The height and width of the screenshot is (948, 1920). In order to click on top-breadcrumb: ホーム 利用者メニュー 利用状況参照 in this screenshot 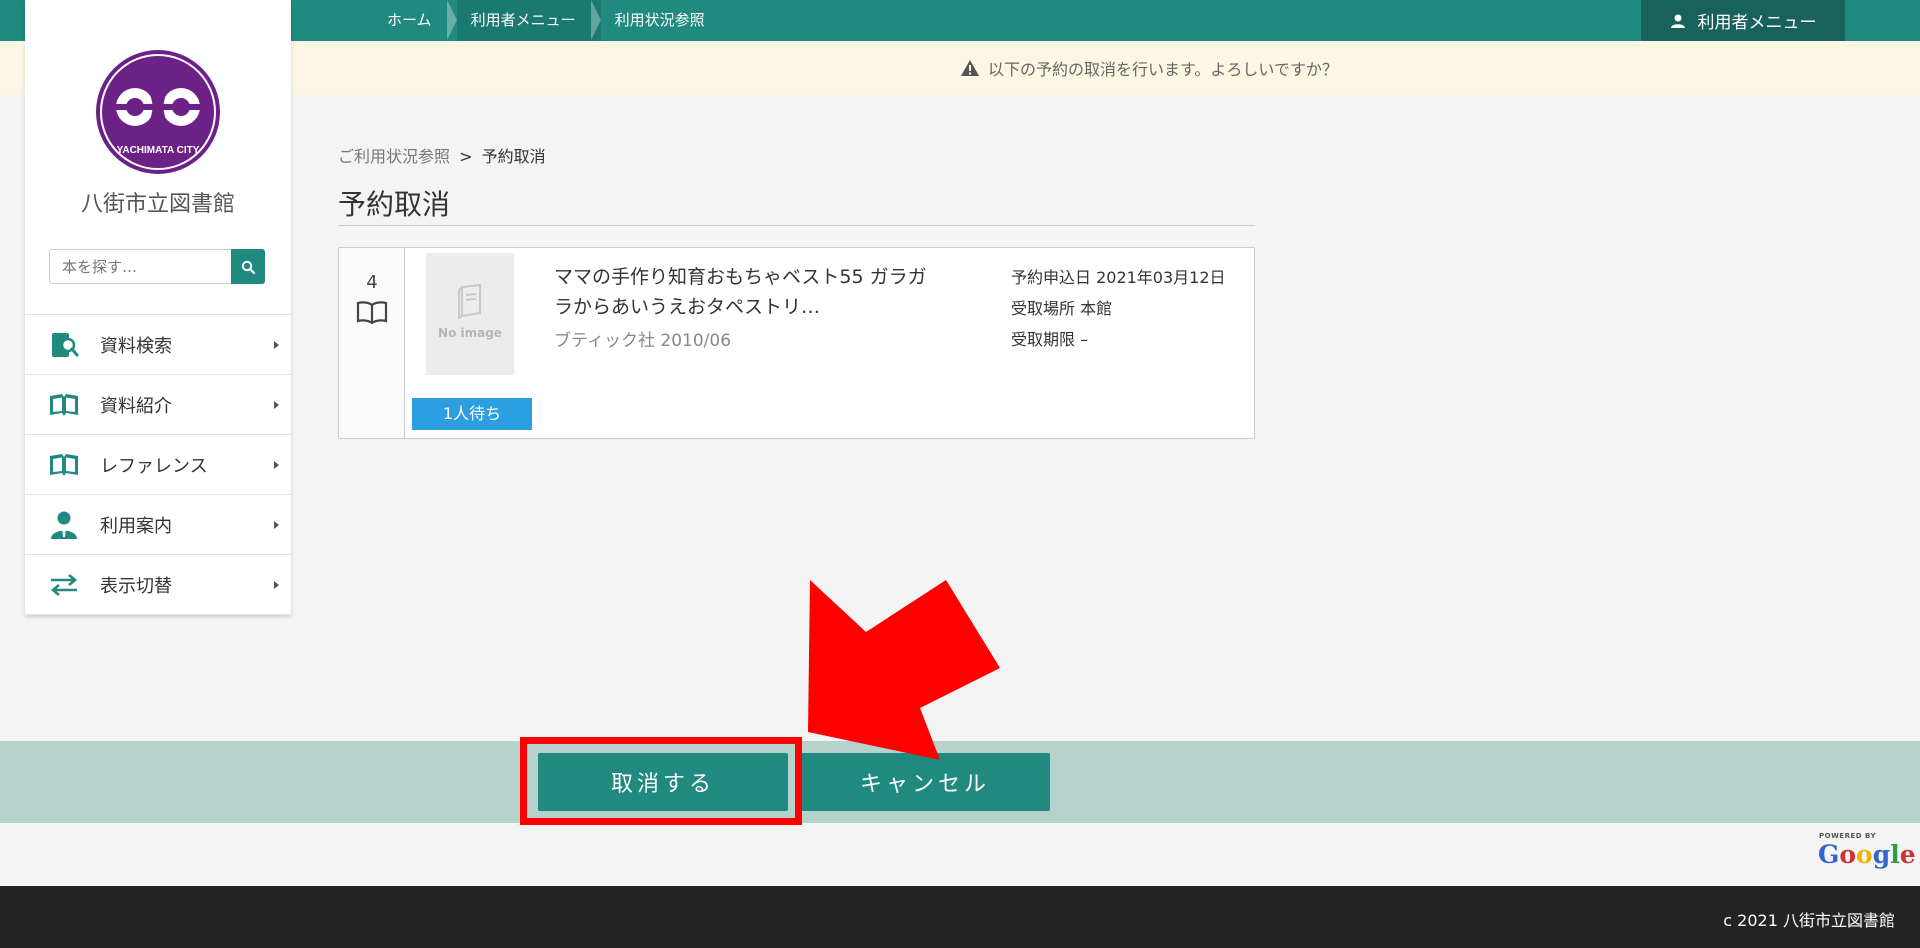, I will do `click(551, 20)`.